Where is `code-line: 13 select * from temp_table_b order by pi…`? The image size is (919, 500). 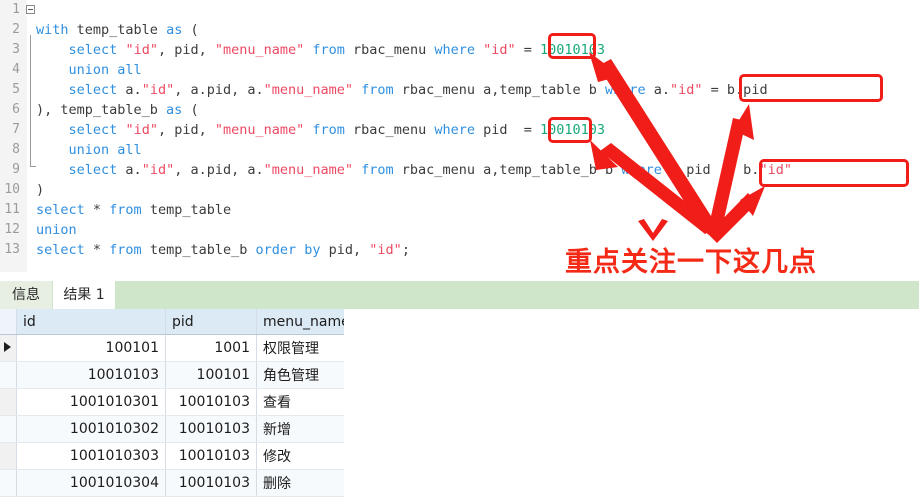
code-line: 13 select * from temp_table_b order by pi… is located at coordinates (459, 250).